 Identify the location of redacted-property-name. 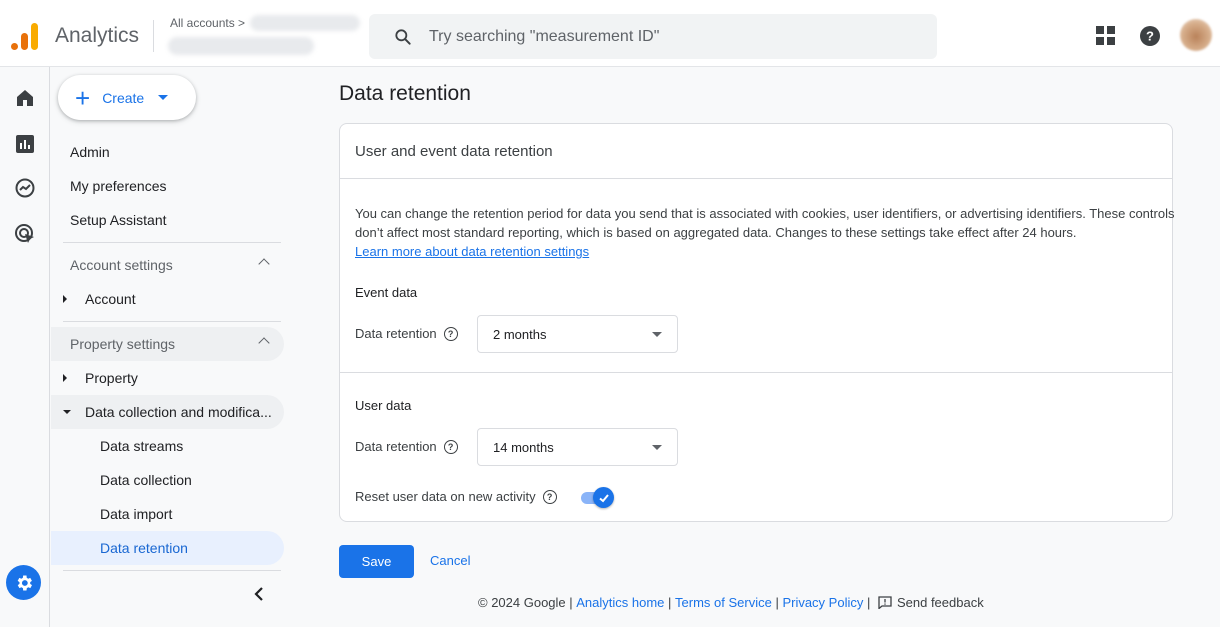
(241, 46).